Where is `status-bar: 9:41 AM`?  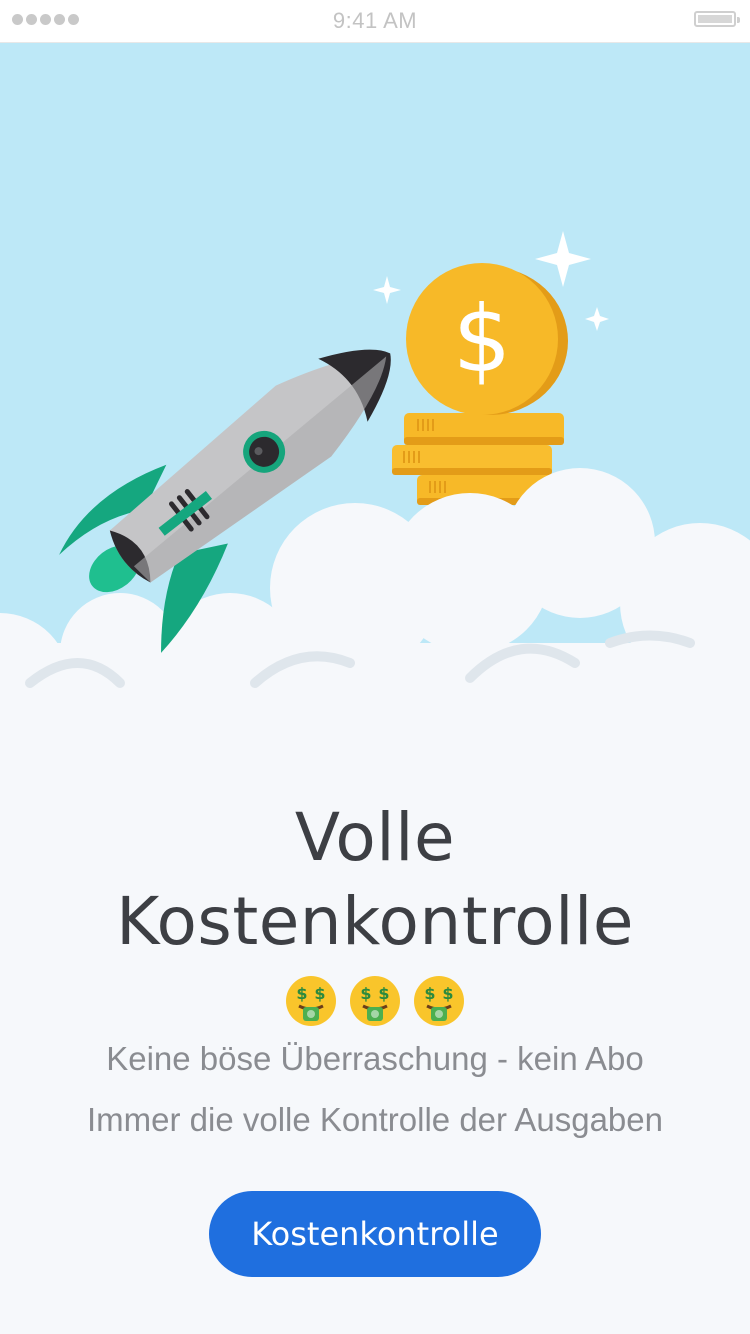
status-bar: 9:41 AM is located at coordinates (375, 21).